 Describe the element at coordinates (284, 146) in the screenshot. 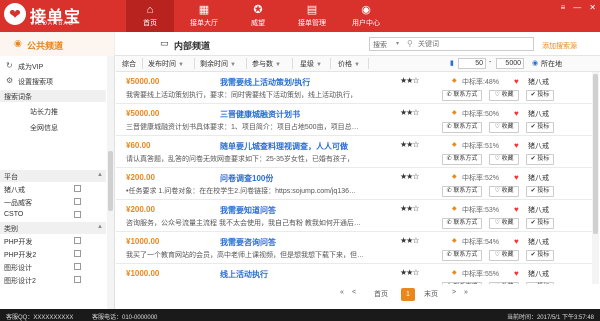

I see `job-title-link: 随单要儿城查料理视调查，人人可做` at that location.